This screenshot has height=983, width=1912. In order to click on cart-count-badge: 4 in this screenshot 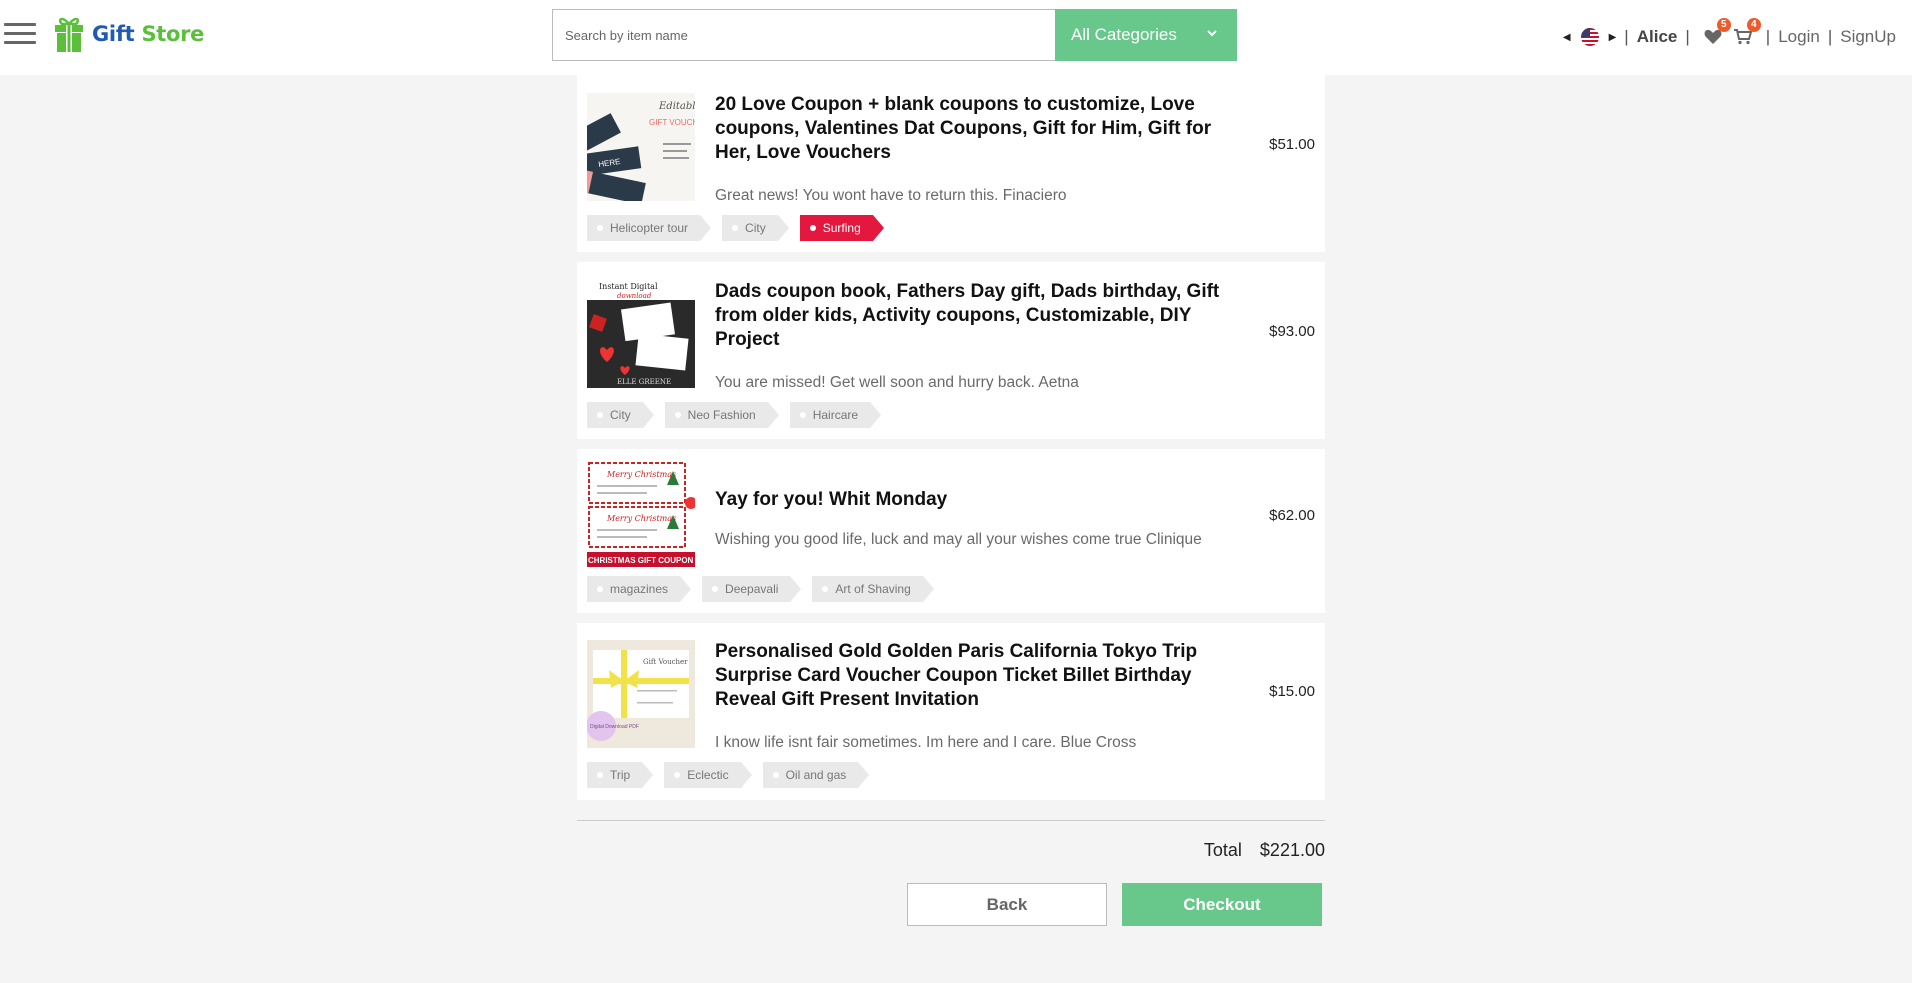, I will do `click(1753, 25)`.